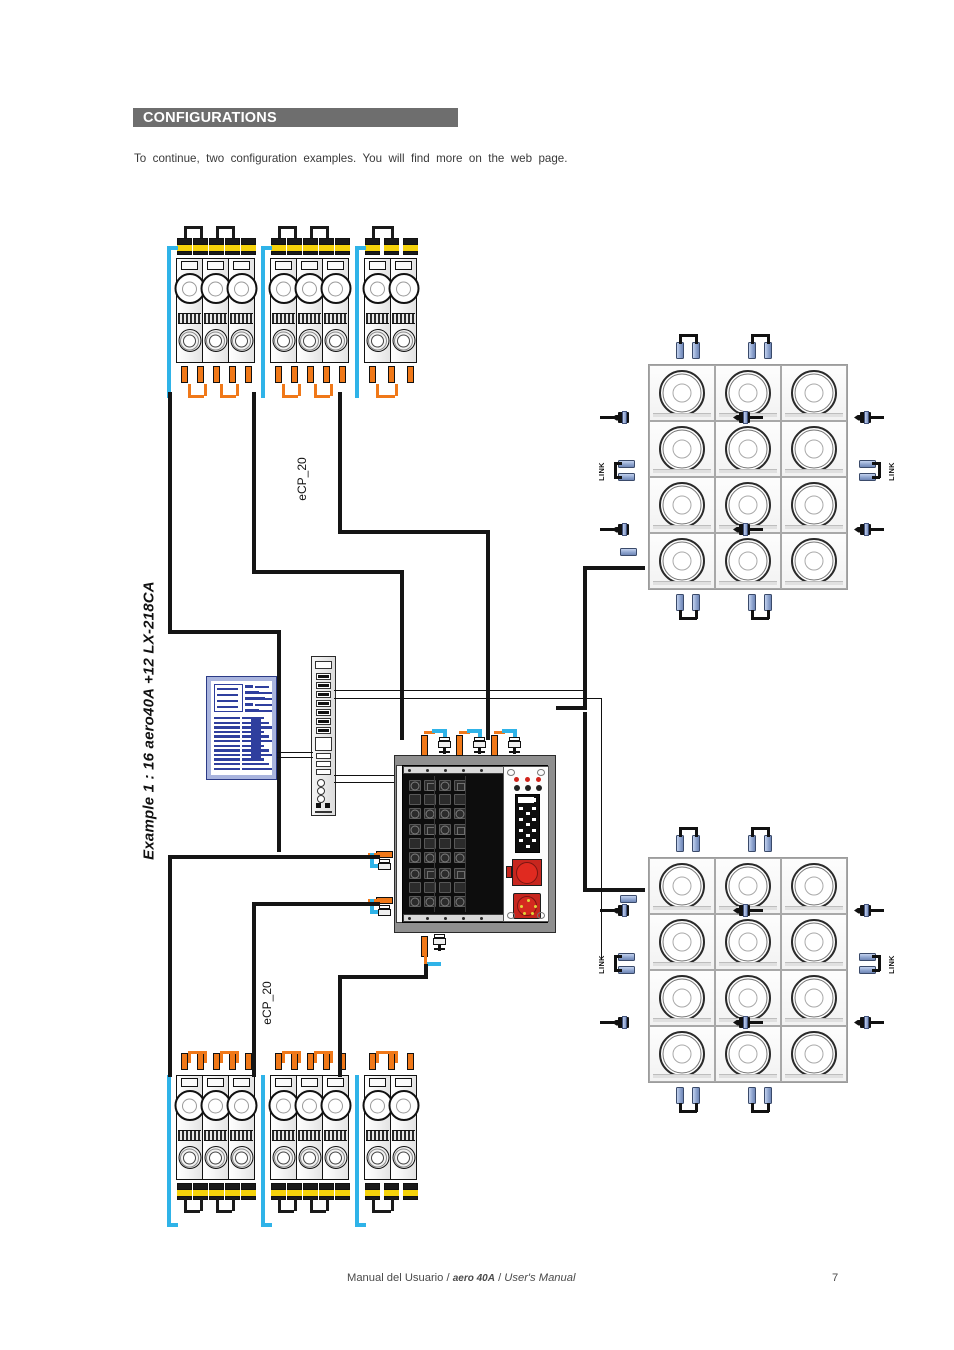  What do you see at coordinates (475, 844) in the screenshot?
I see `power-distribution-rack` at bounding box center [475, 844].